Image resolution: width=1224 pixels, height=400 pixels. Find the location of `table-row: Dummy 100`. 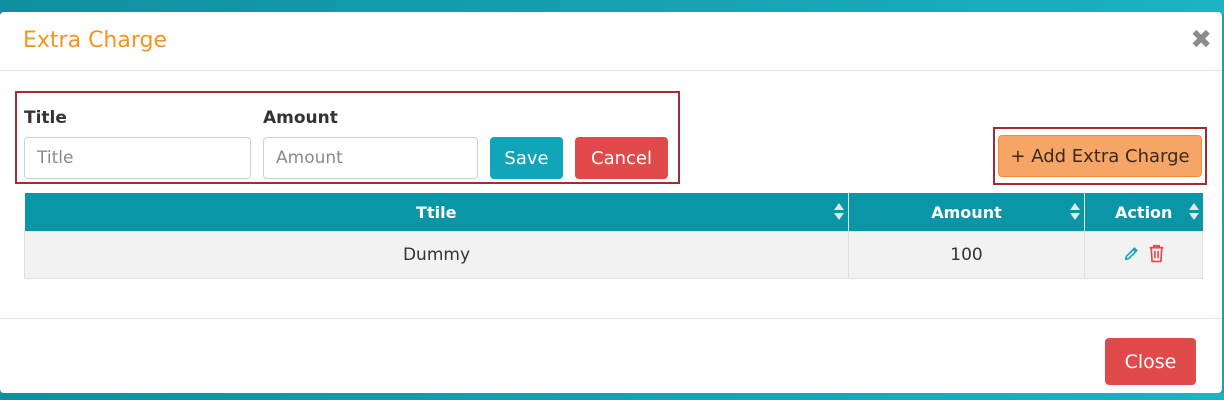

table-row: Dummy 100 is located at coordinates (613, 255).